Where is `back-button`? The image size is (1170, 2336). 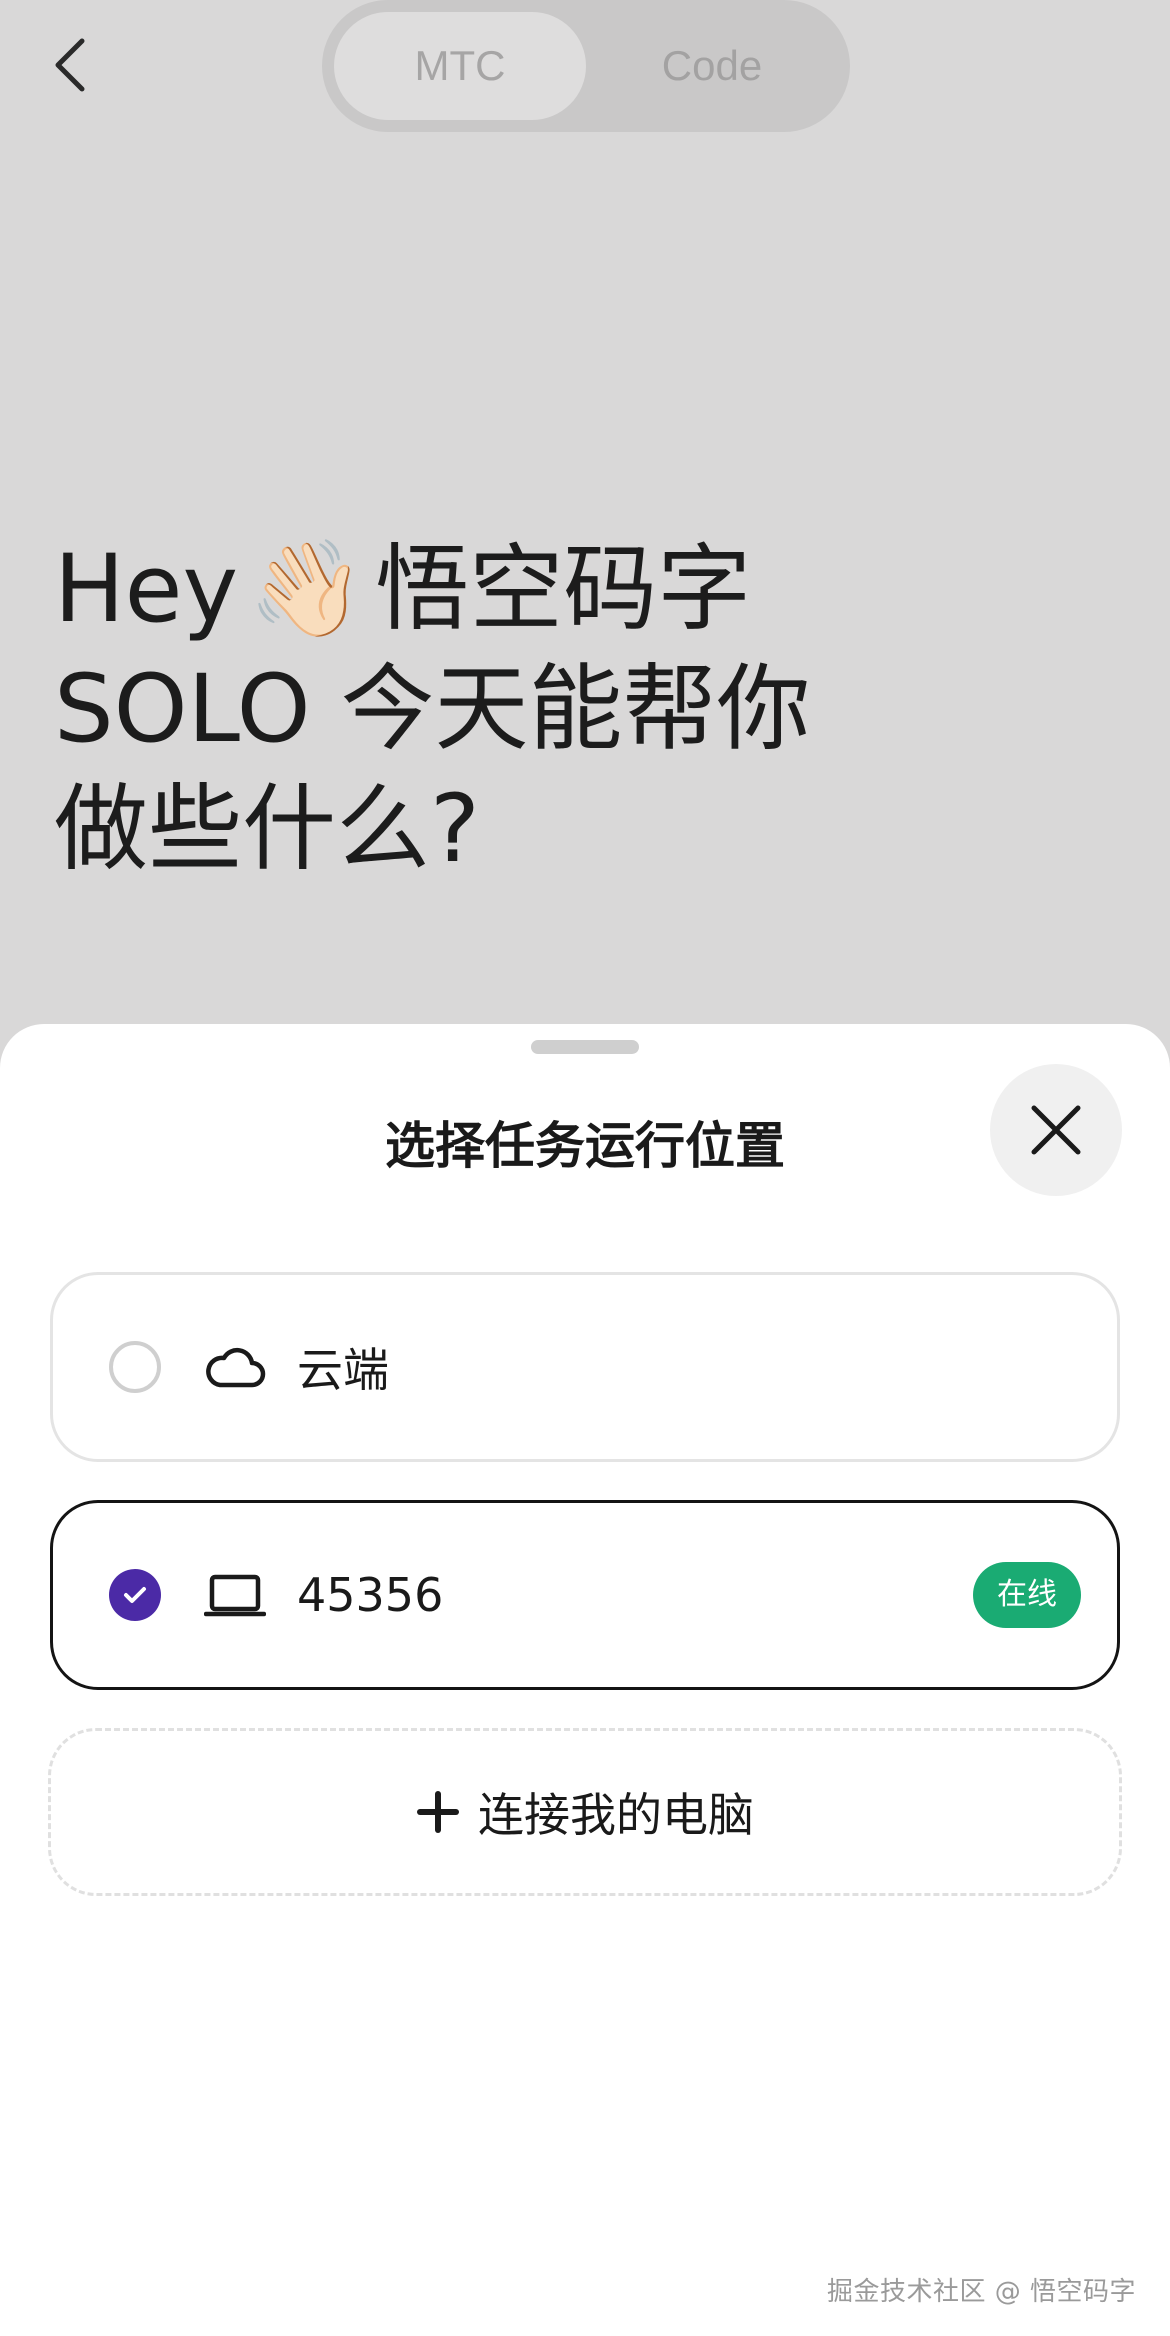 back-button is located at coordinates (70, 65).